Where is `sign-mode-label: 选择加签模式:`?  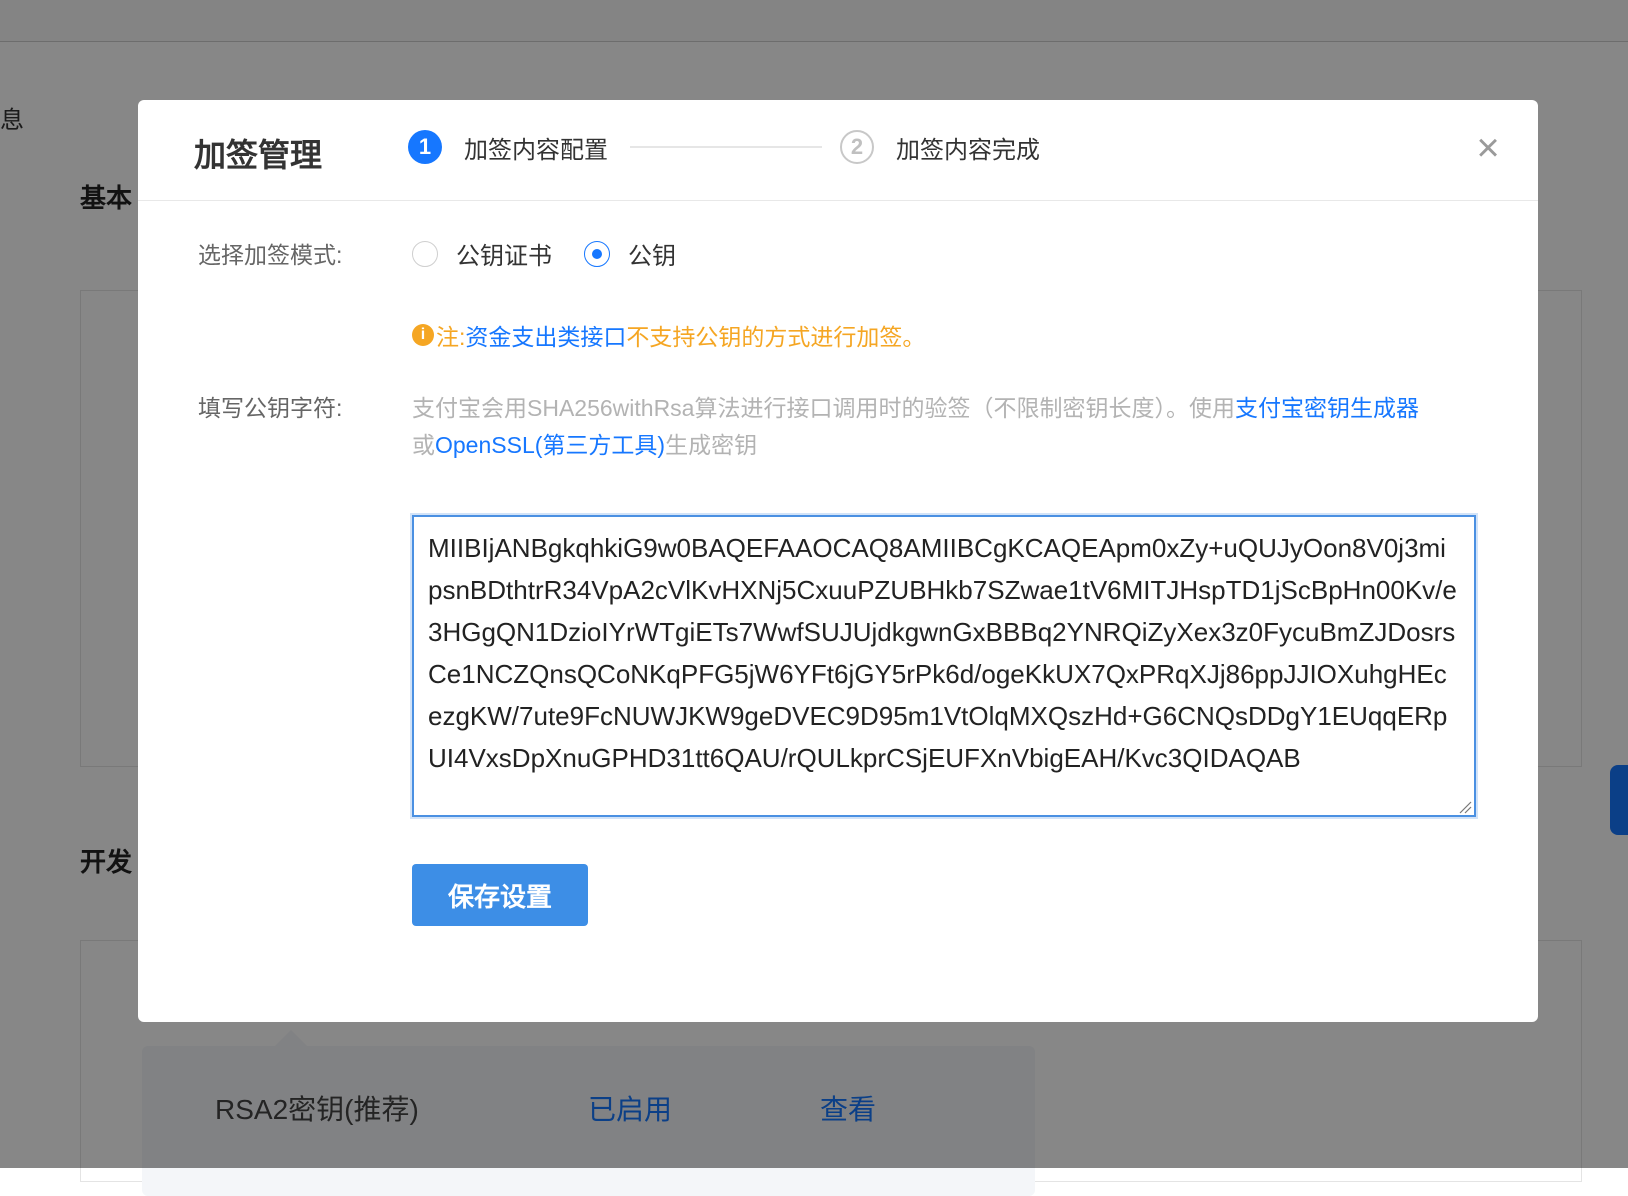
sign-mode-label: 选择加签模式: is located at coordinates (270, 255).